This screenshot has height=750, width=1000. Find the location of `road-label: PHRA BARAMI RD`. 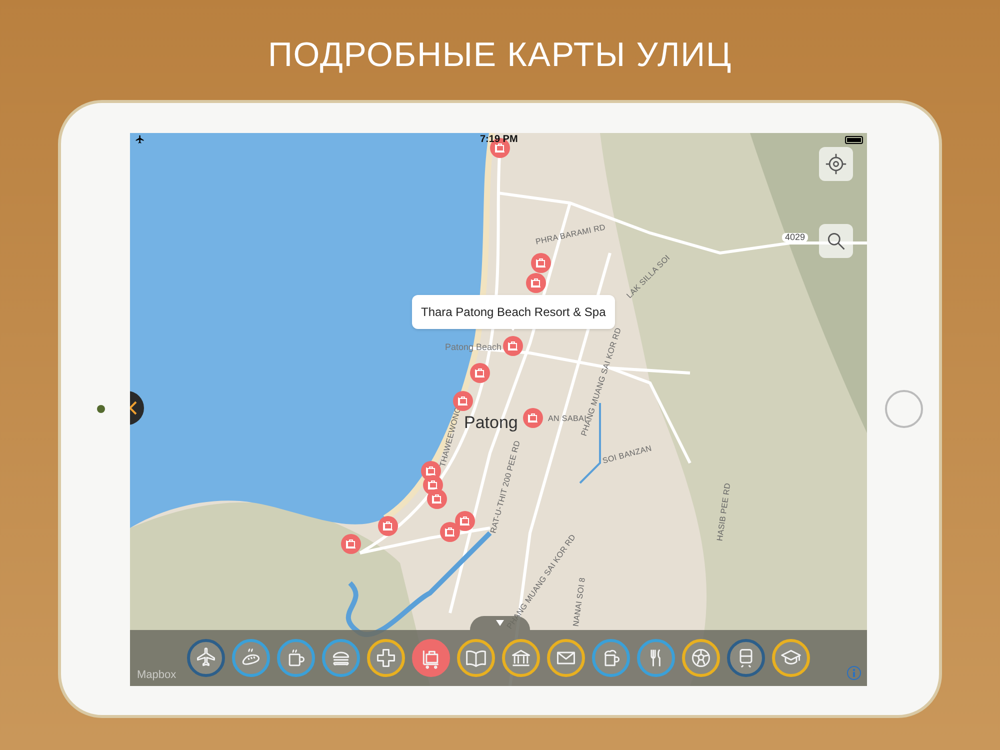

road-label: PHRA BARAMI RD is located at coordinates (570, 234).